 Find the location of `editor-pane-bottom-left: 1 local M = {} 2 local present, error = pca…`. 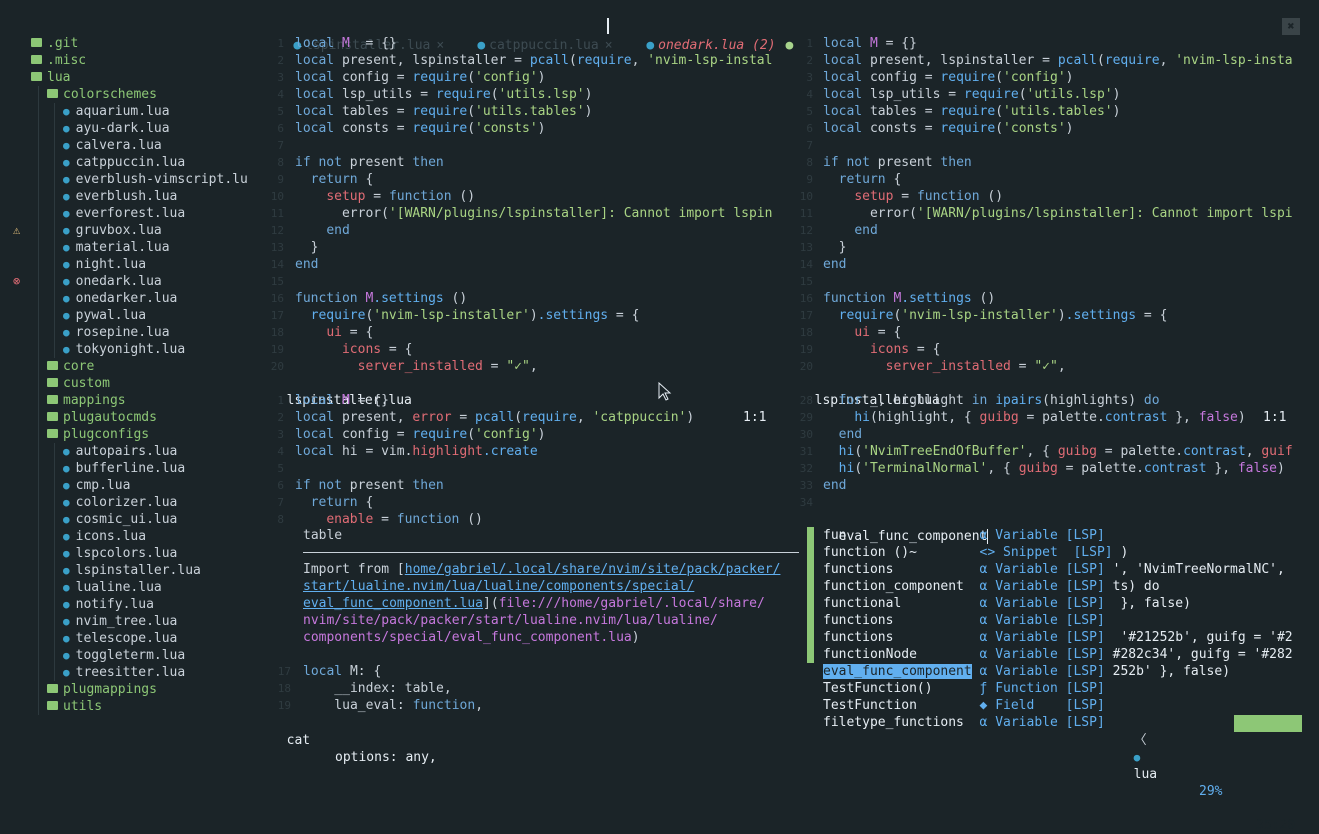

editor-pane-bottom-left: 1 local M = {} 2 local present, error = pca… is located at coordinates (526, 460).